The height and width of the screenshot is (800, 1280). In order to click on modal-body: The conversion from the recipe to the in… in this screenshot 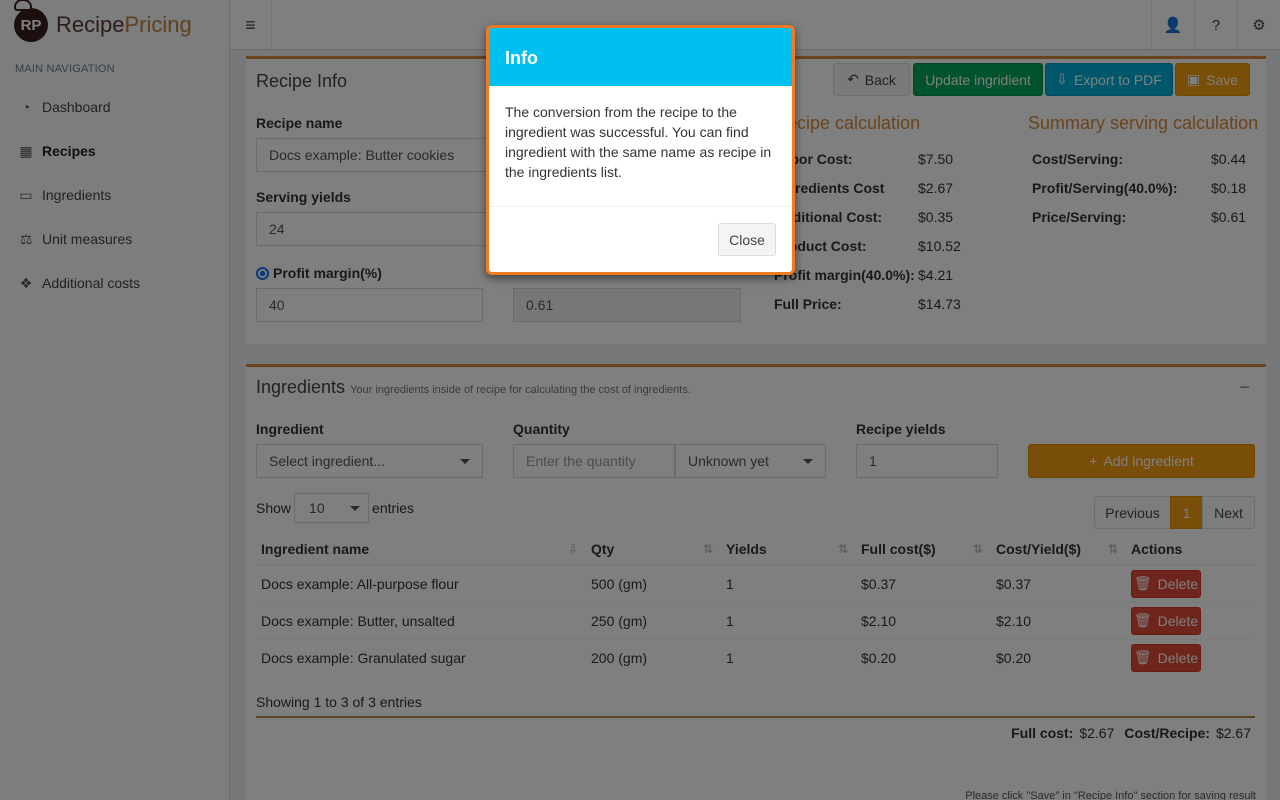, I will do `click(640, 146)`.